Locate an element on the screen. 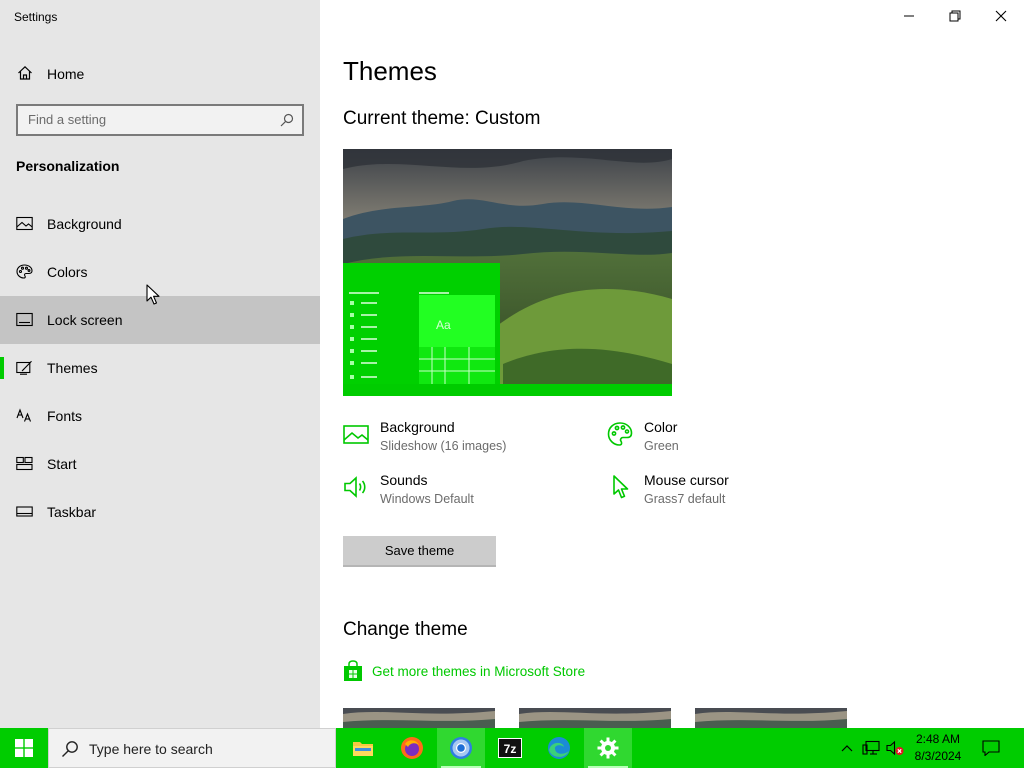  section-title: Personalization is located at coordinates (68, 166).